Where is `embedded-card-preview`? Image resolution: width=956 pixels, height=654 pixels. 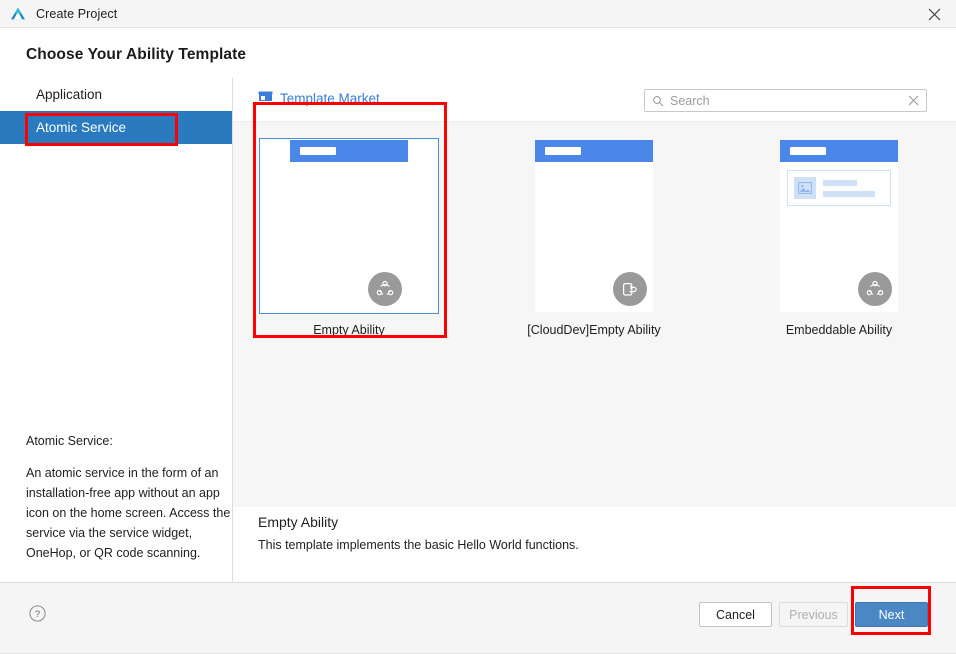 embedded-card-preview is located at coordinates (839, 188).